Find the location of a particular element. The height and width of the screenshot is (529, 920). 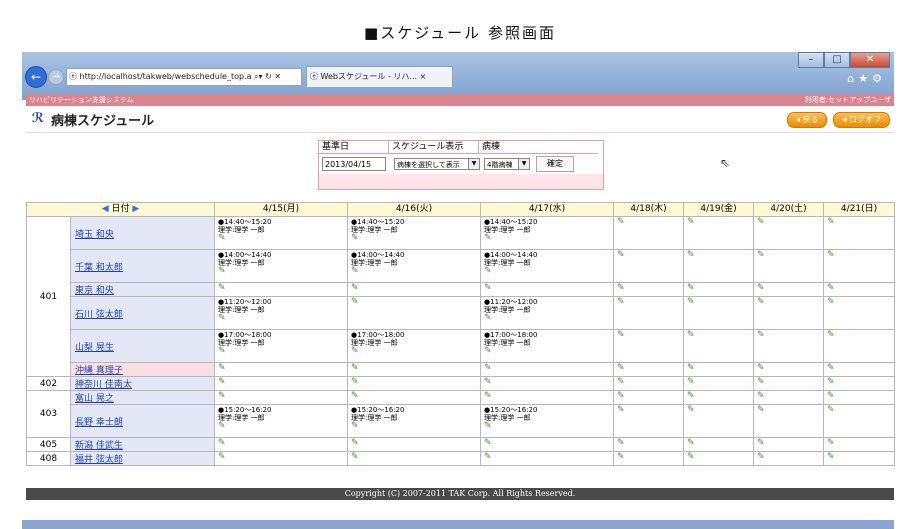

appointment-time: ●14:00～14:40 is located at coordinates (281, 255).